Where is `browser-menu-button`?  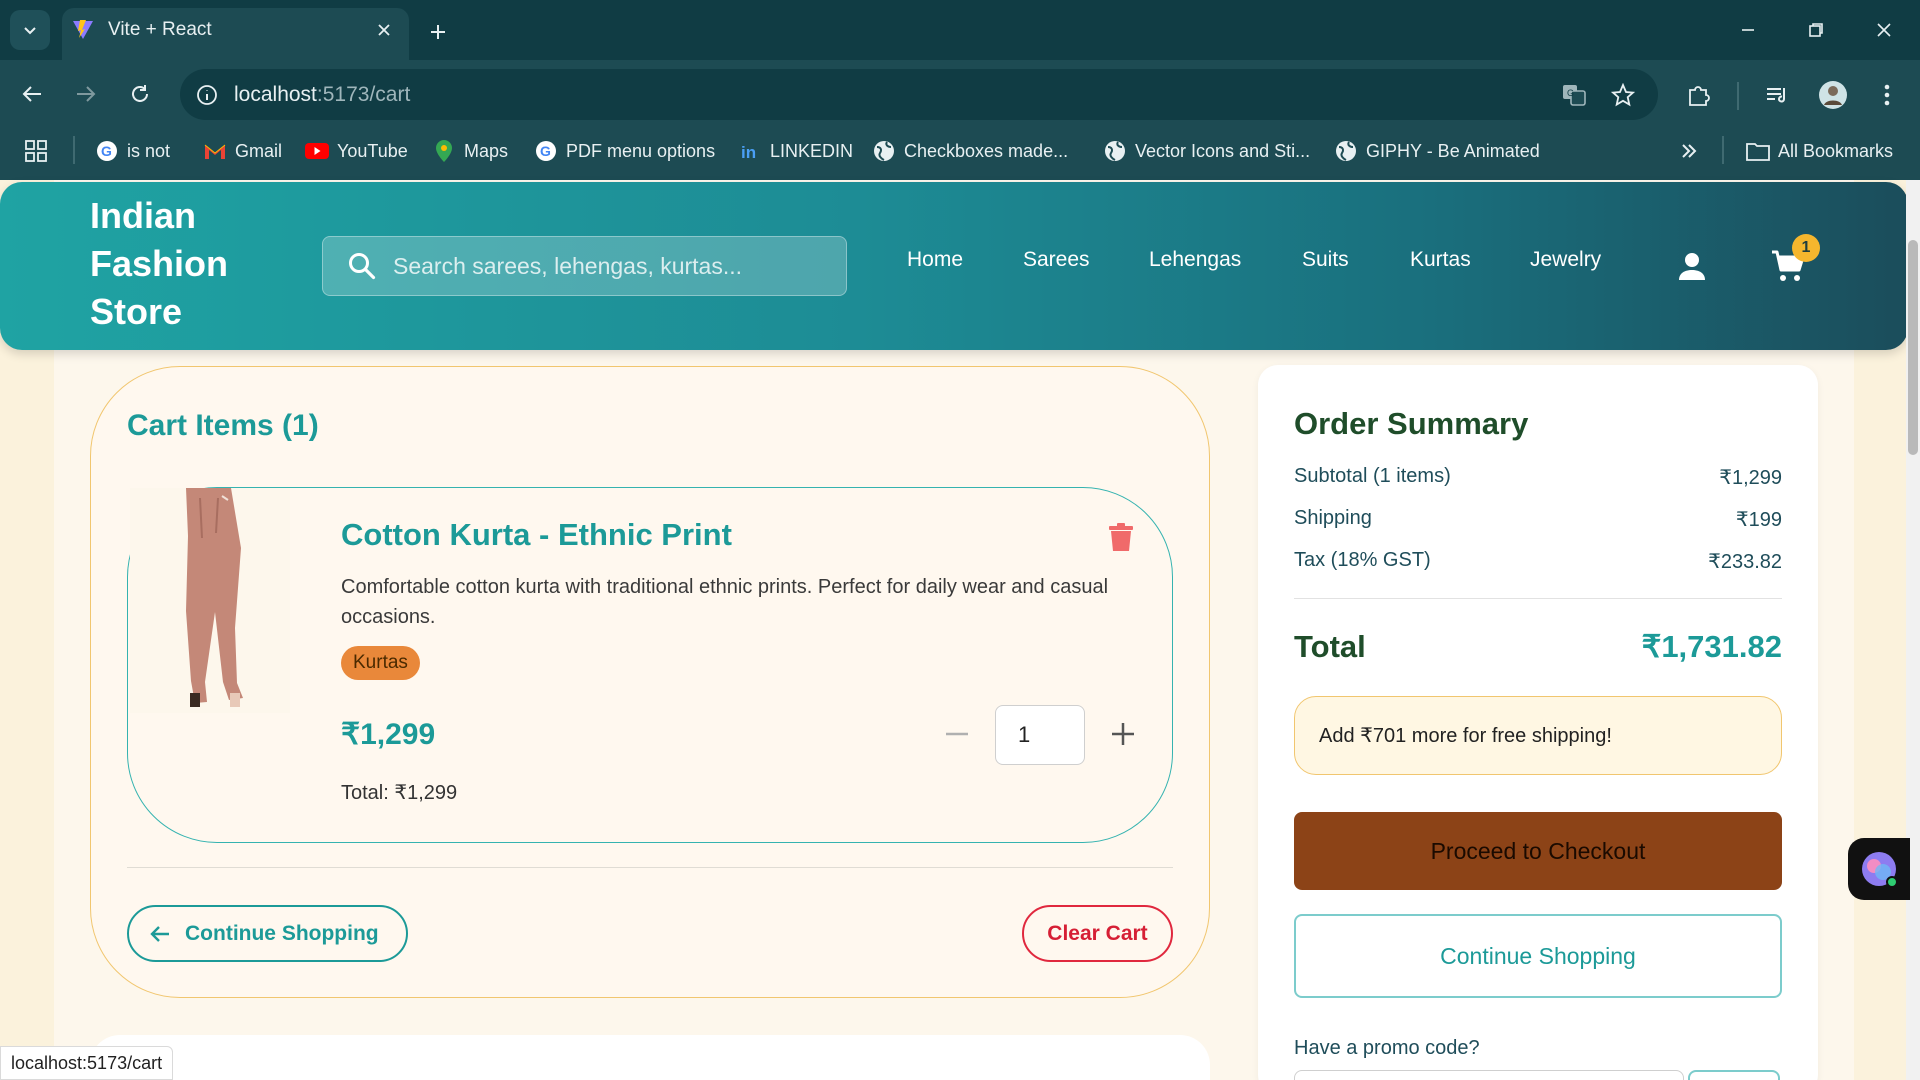
browser-menu-button is located at coordinates (1887, 95).